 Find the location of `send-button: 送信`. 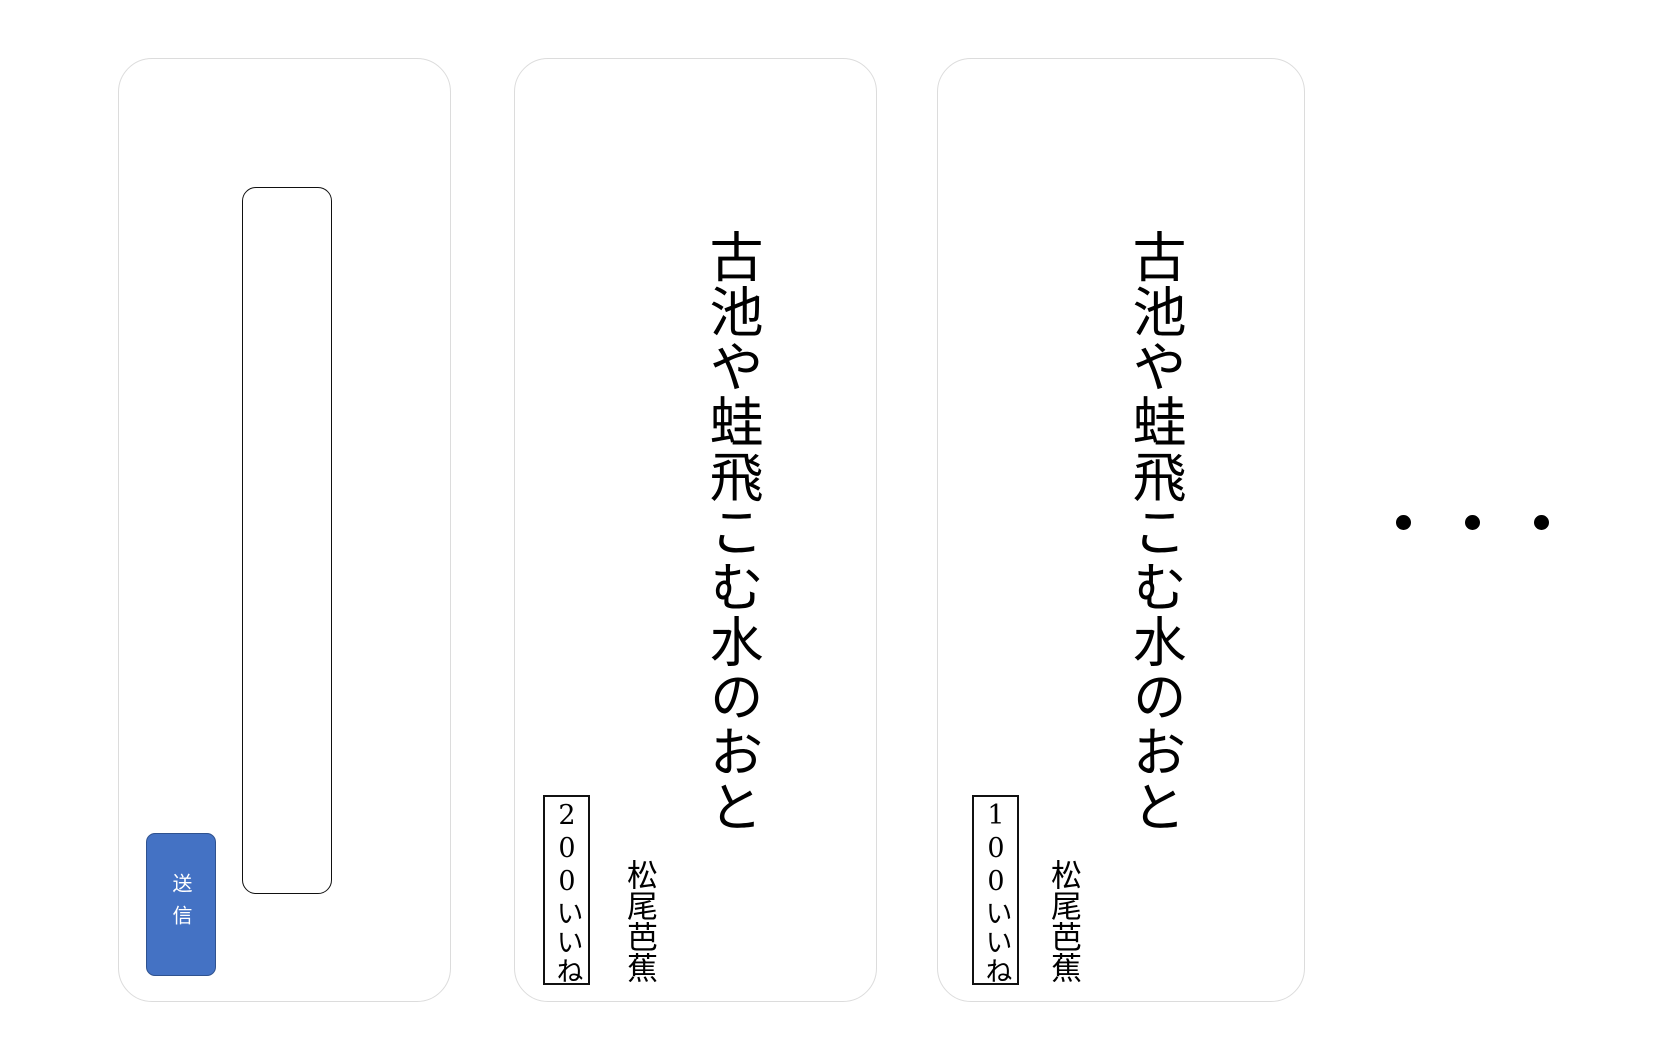

send-button: 送信 is located at coordinates (181, 904).